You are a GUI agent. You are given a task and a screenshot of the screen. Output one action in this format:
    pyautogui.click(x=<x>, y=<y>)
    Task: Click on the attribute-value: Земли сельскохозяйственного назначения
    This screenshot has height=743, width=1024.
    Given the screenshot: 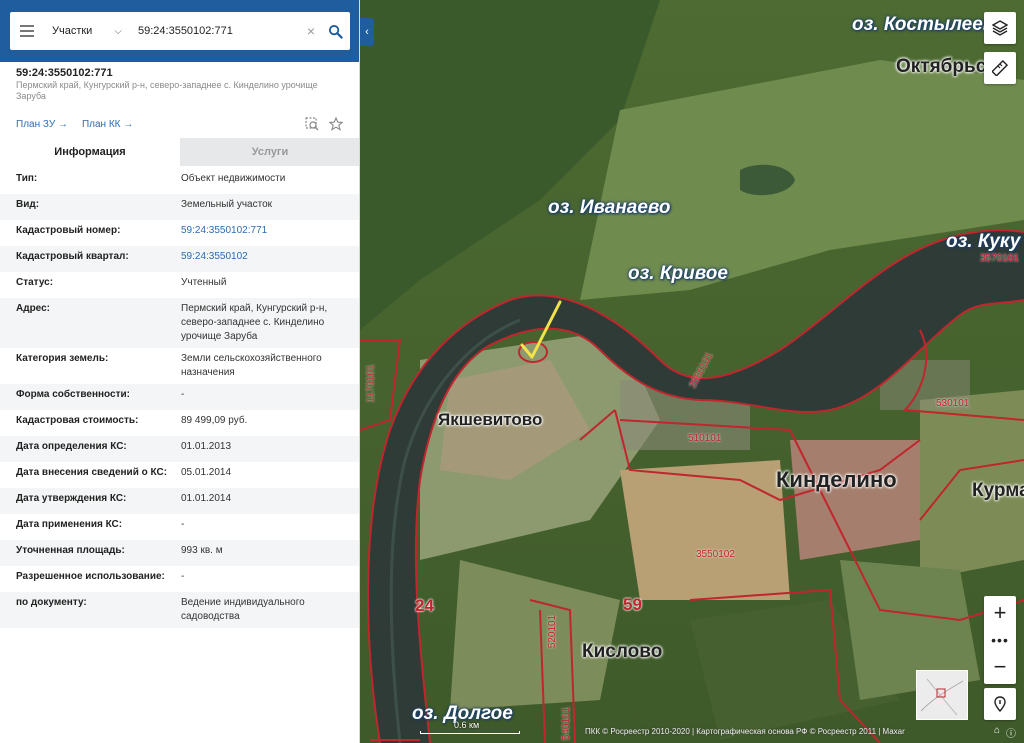 What is the action you would take?
    pyautogui.click(x=251, y=365)
    